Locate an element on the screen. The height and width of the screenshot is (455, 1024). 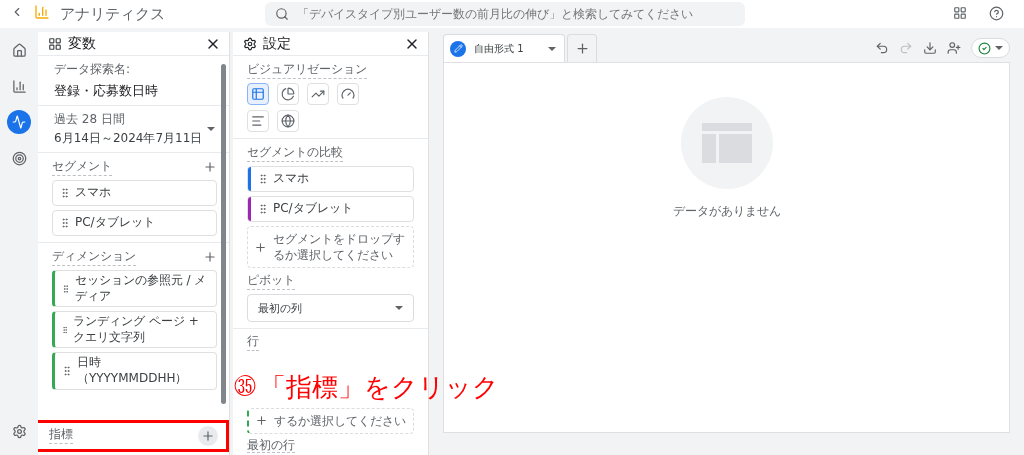
logo-icon is located at coordinates (42, 12).